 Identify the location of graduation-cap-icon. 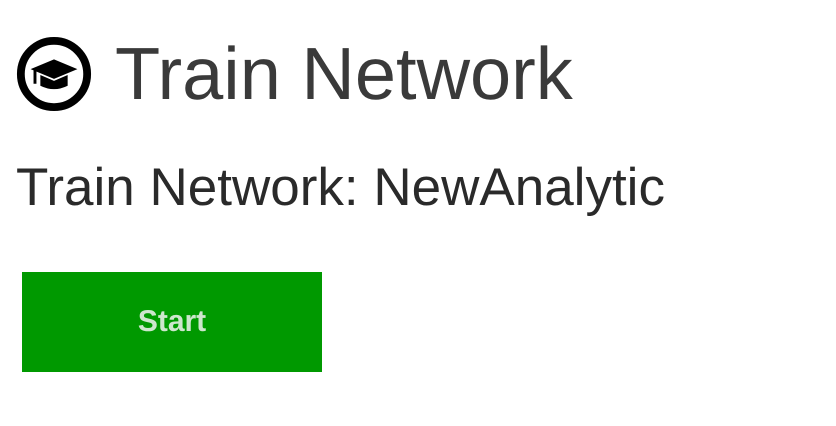
(54, 74).